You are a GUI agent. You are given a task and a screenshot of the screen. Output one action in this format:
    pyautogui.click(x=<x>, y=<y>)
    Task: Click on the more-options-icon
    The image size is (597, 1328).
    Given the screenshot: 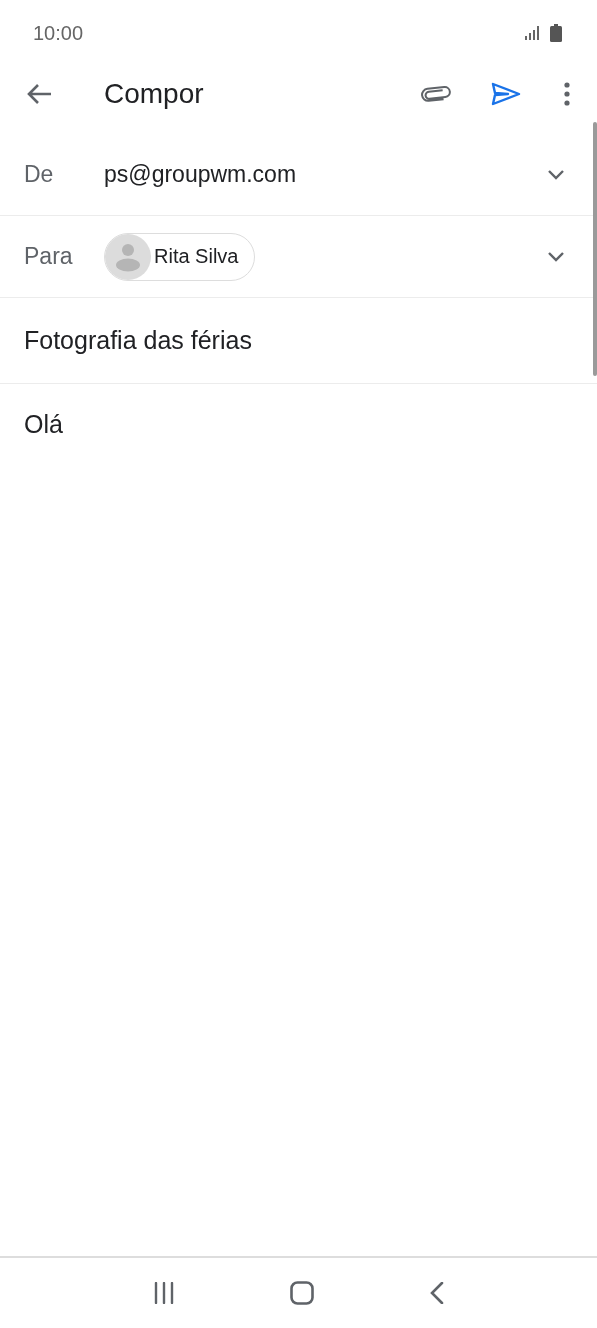 What is the action you would take?
    pyautogui.click(x=567, y=94)
    